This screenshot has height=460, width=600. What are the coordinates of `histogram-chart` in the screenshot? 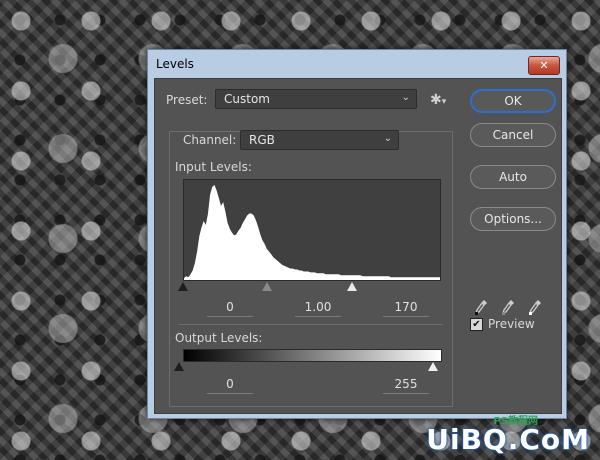 It's located at (317, 232).